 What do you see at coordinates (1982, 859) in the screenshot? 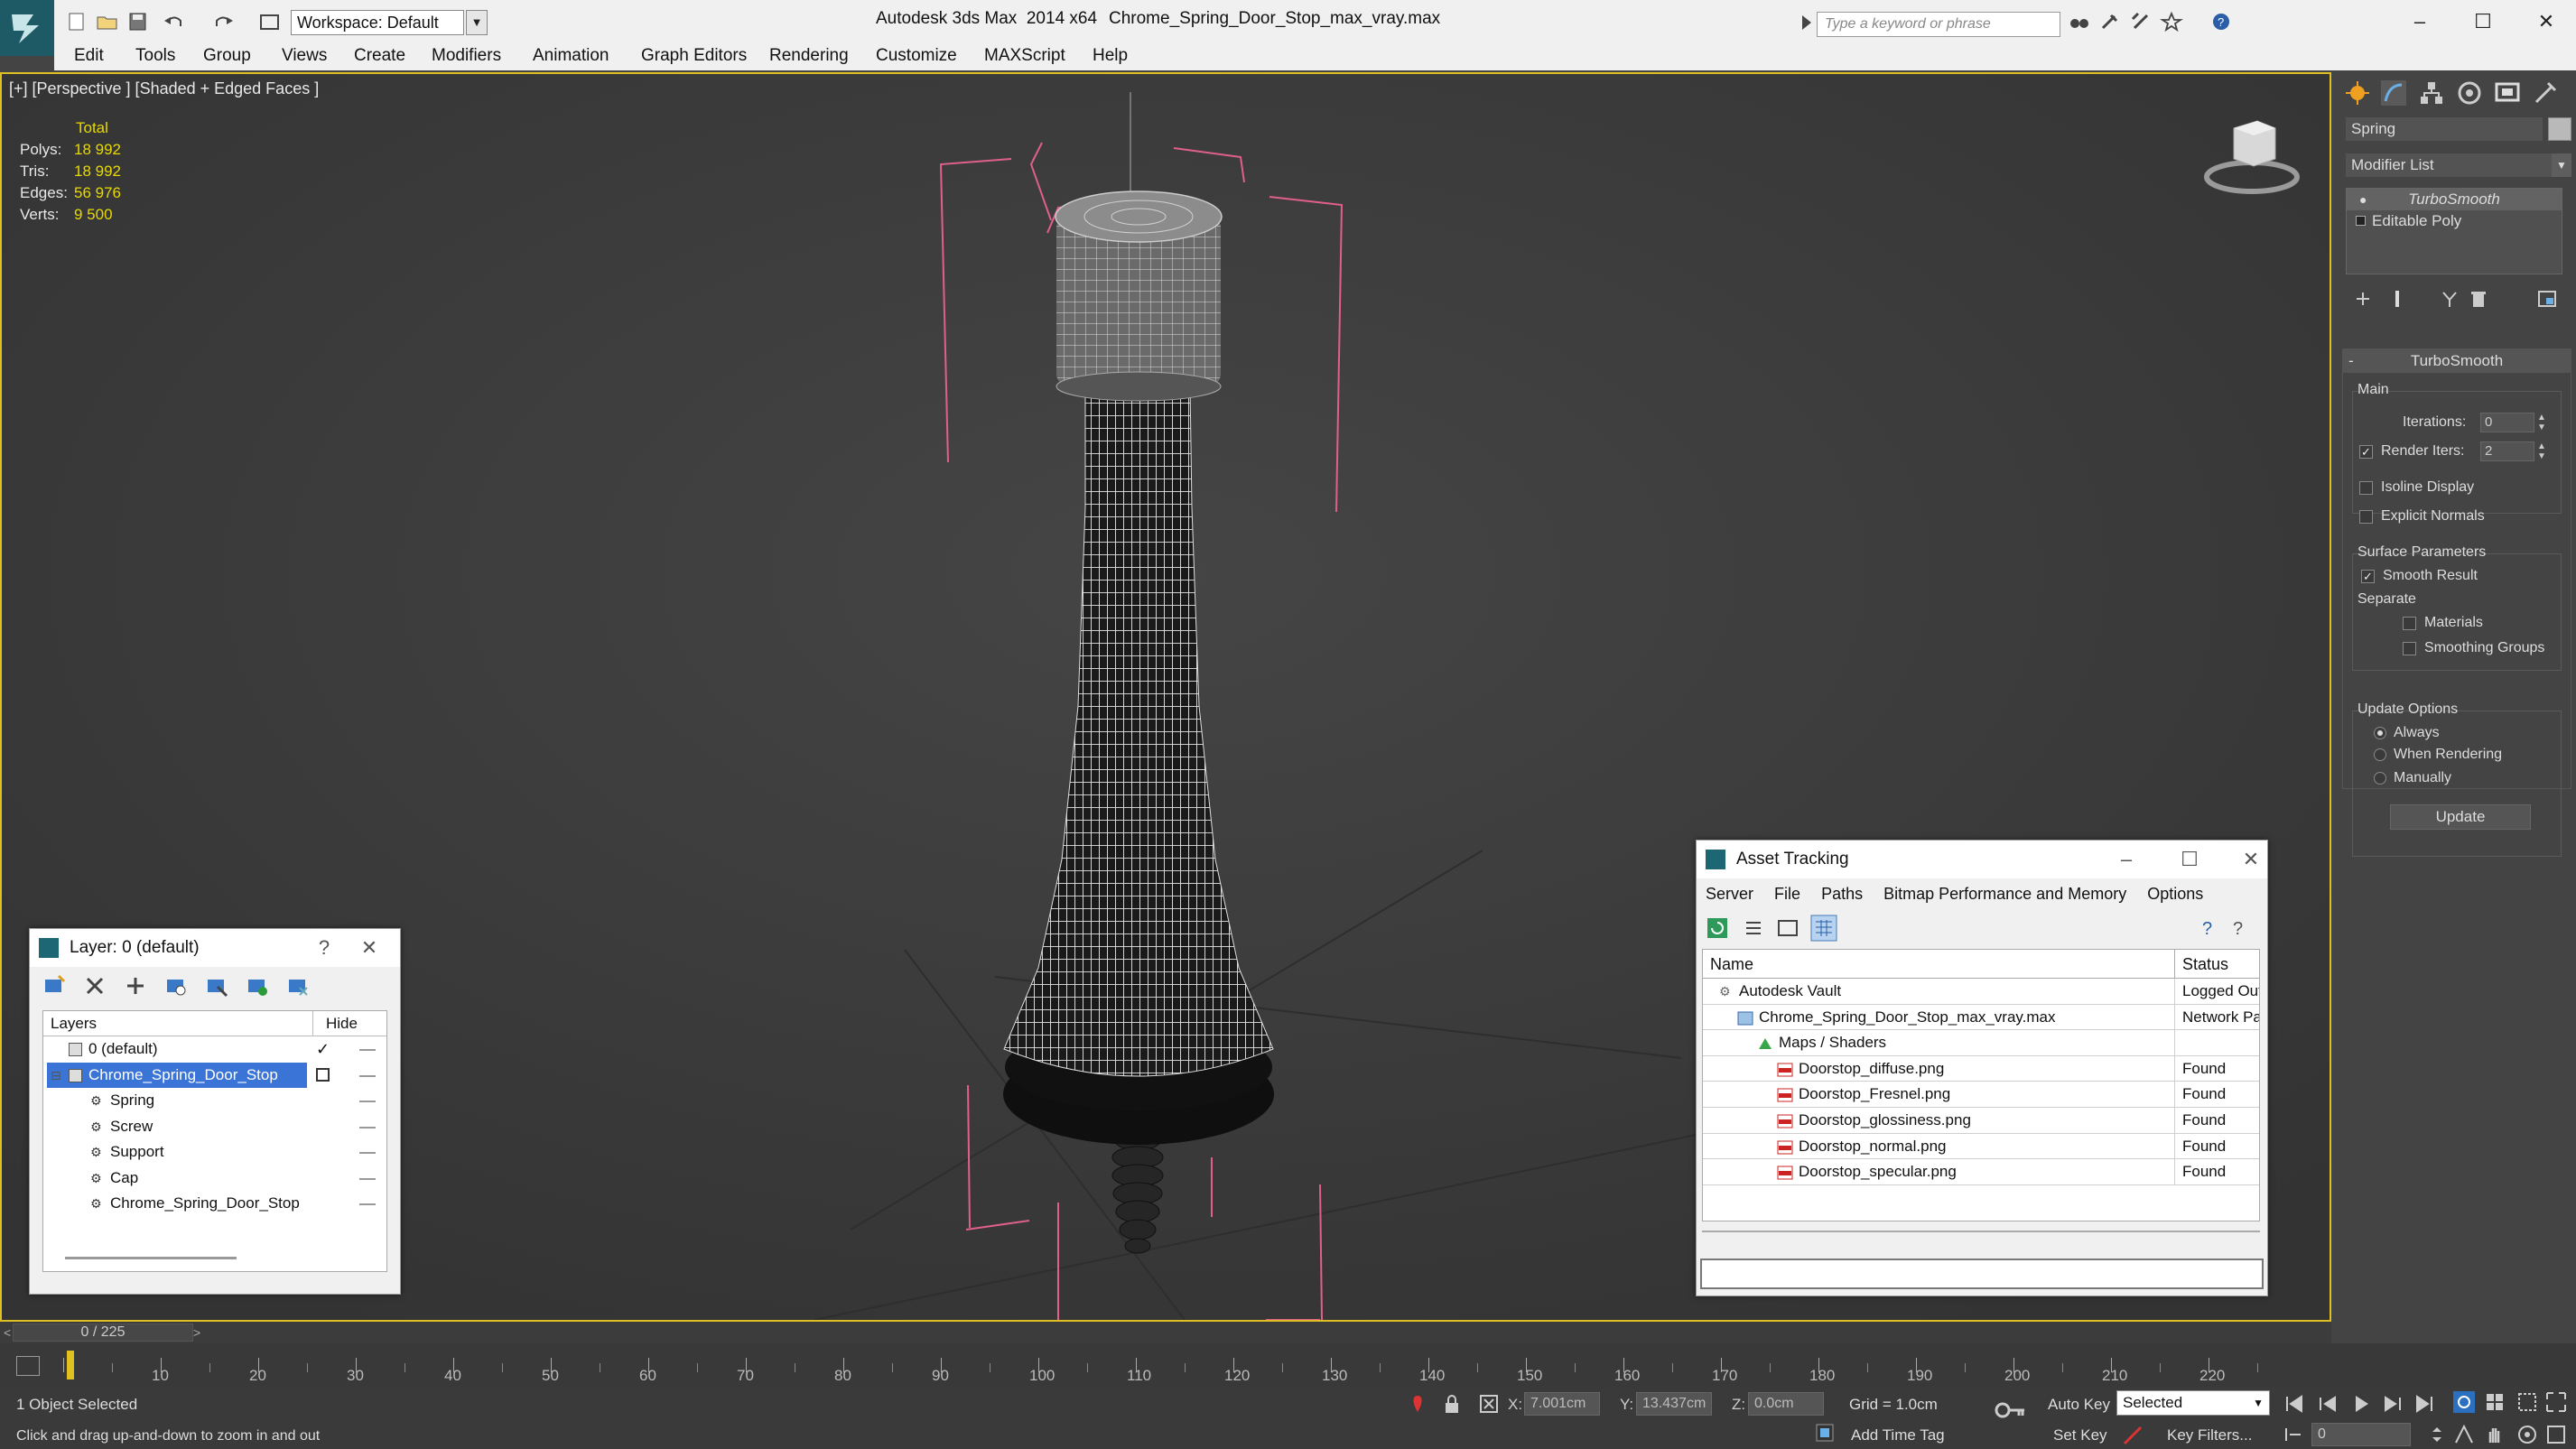
I see `asset-panel-titlebar: Asset Tracking – ☐ ✕` at bounding box center [1982, 859].